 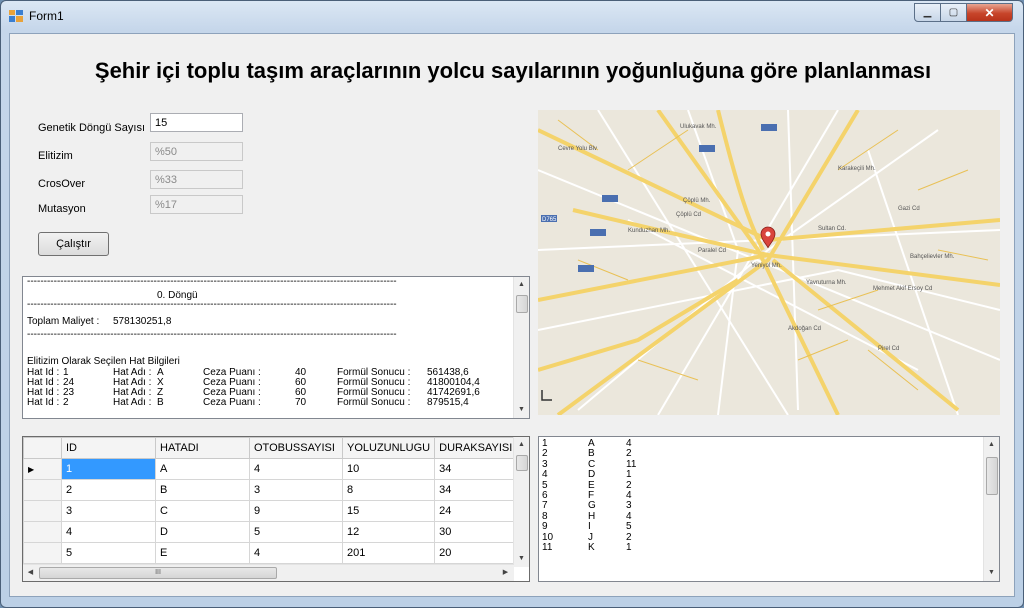 I want to click on table-cell: A, so click(x=202, y=469).